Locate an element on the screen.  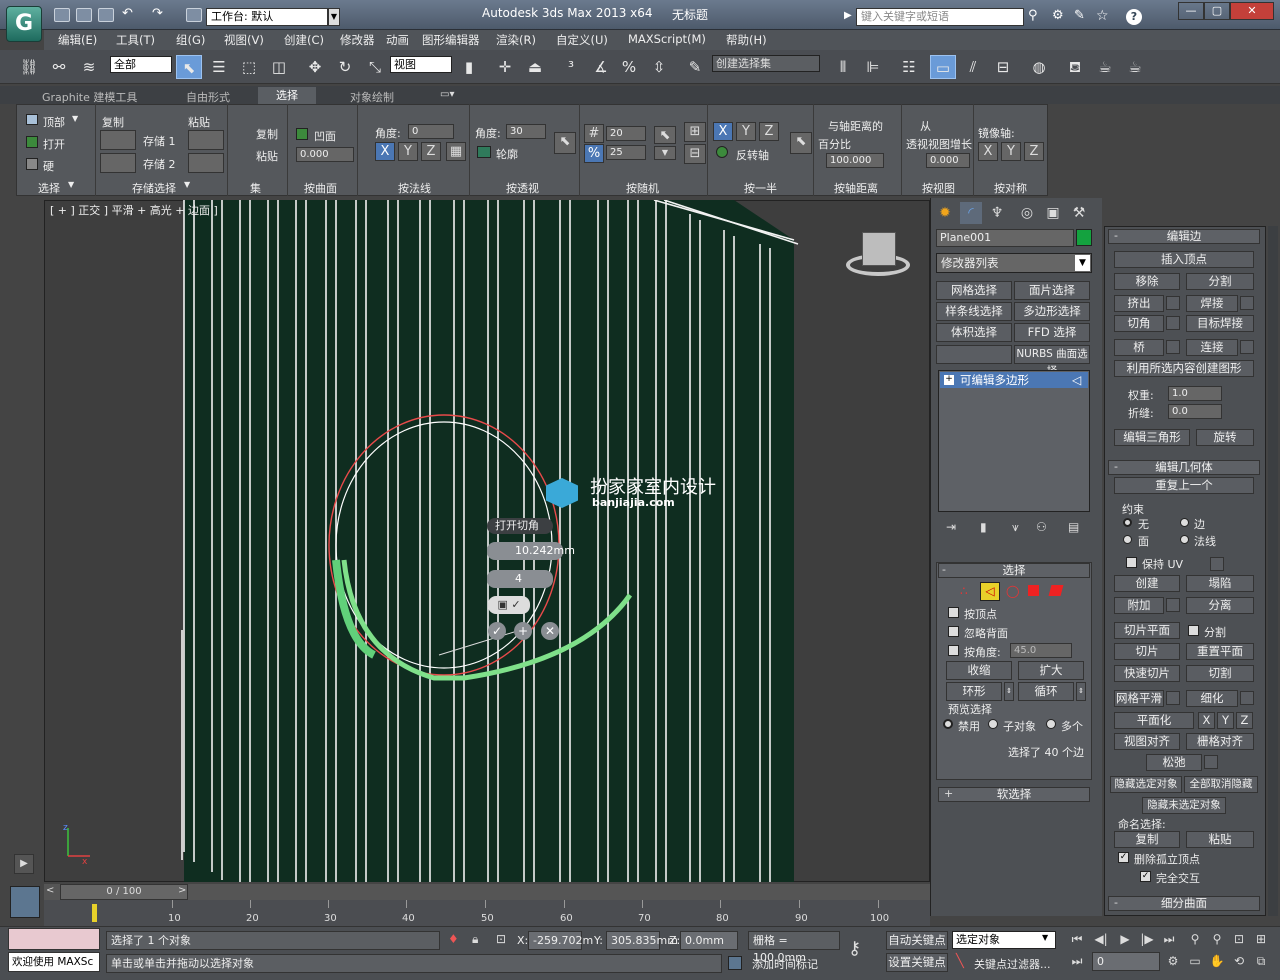
goto-end-icon: ⏭ is located at coordinates (1169, 939).